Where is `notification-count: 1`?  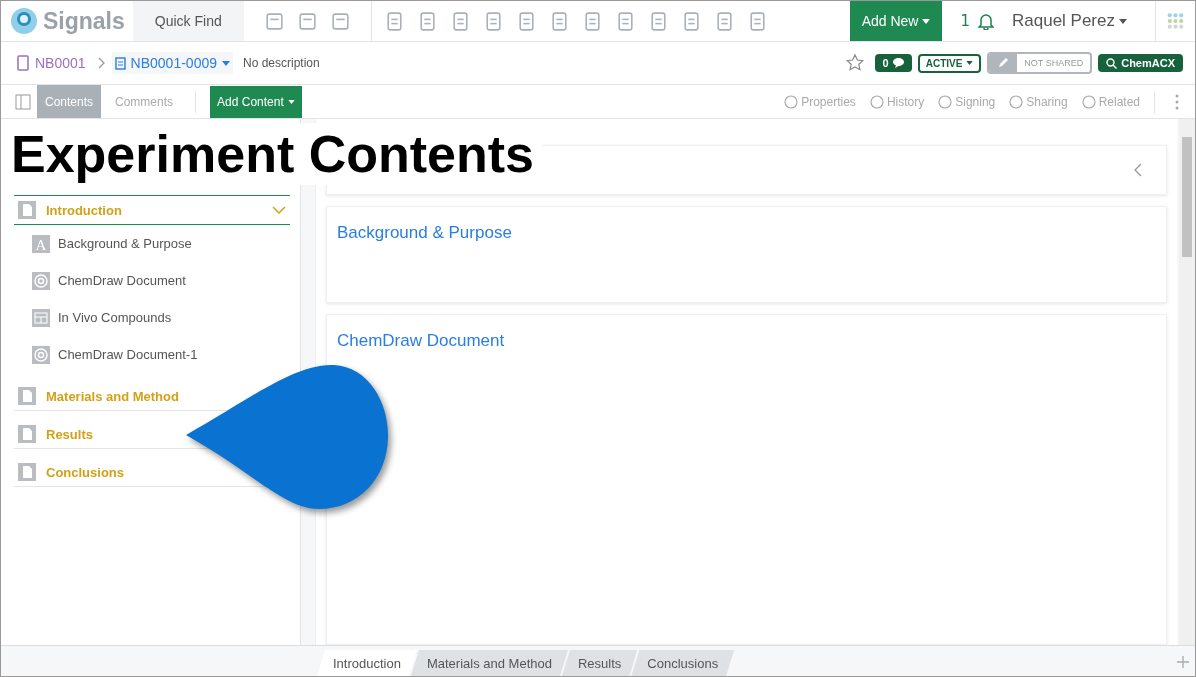
notification-count: 1 is located at coordinates (965, 21).